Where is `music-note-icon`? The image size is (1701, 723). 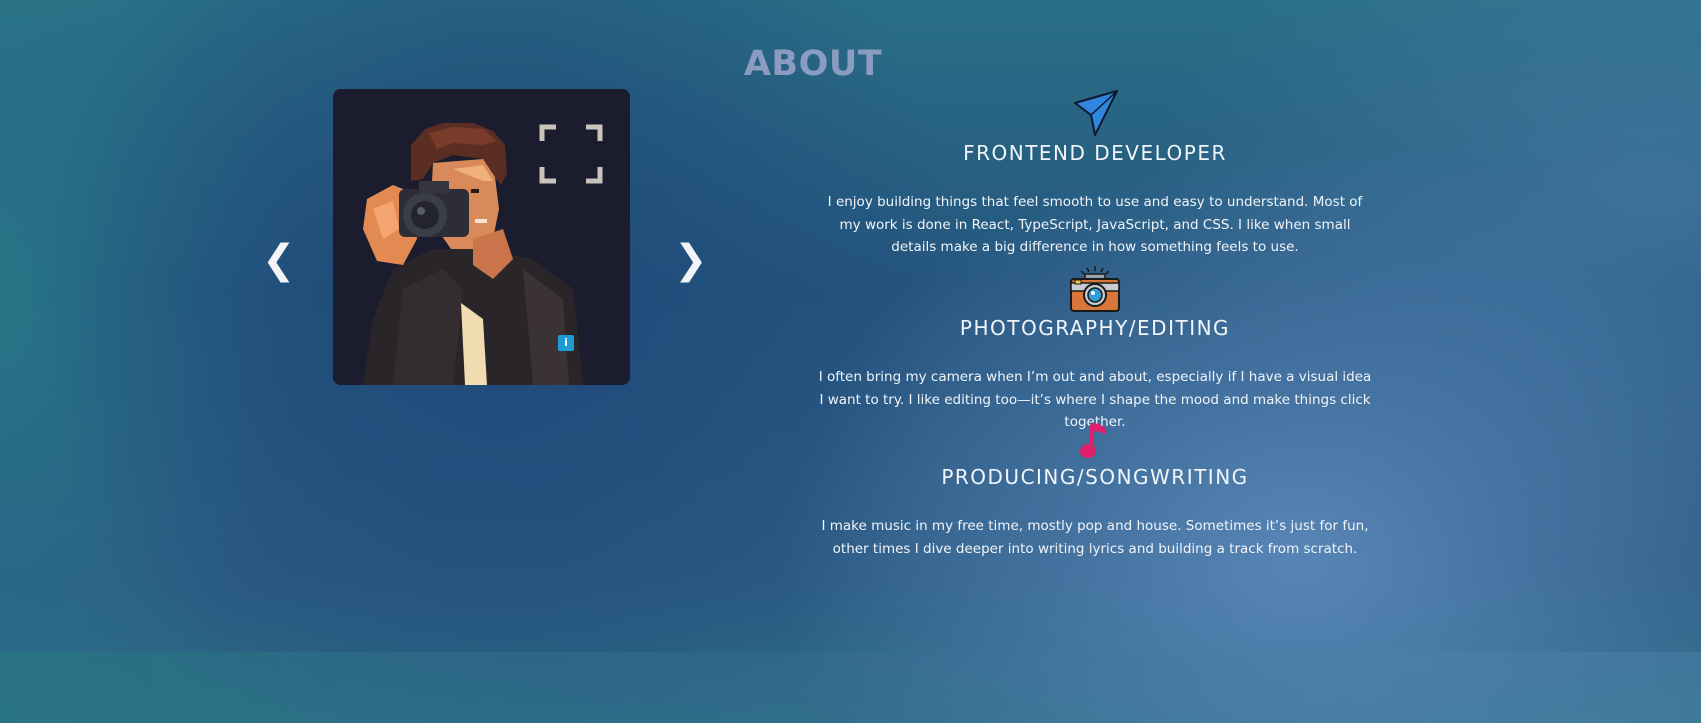 music-note-icon is located at coordinates (1093, 440).